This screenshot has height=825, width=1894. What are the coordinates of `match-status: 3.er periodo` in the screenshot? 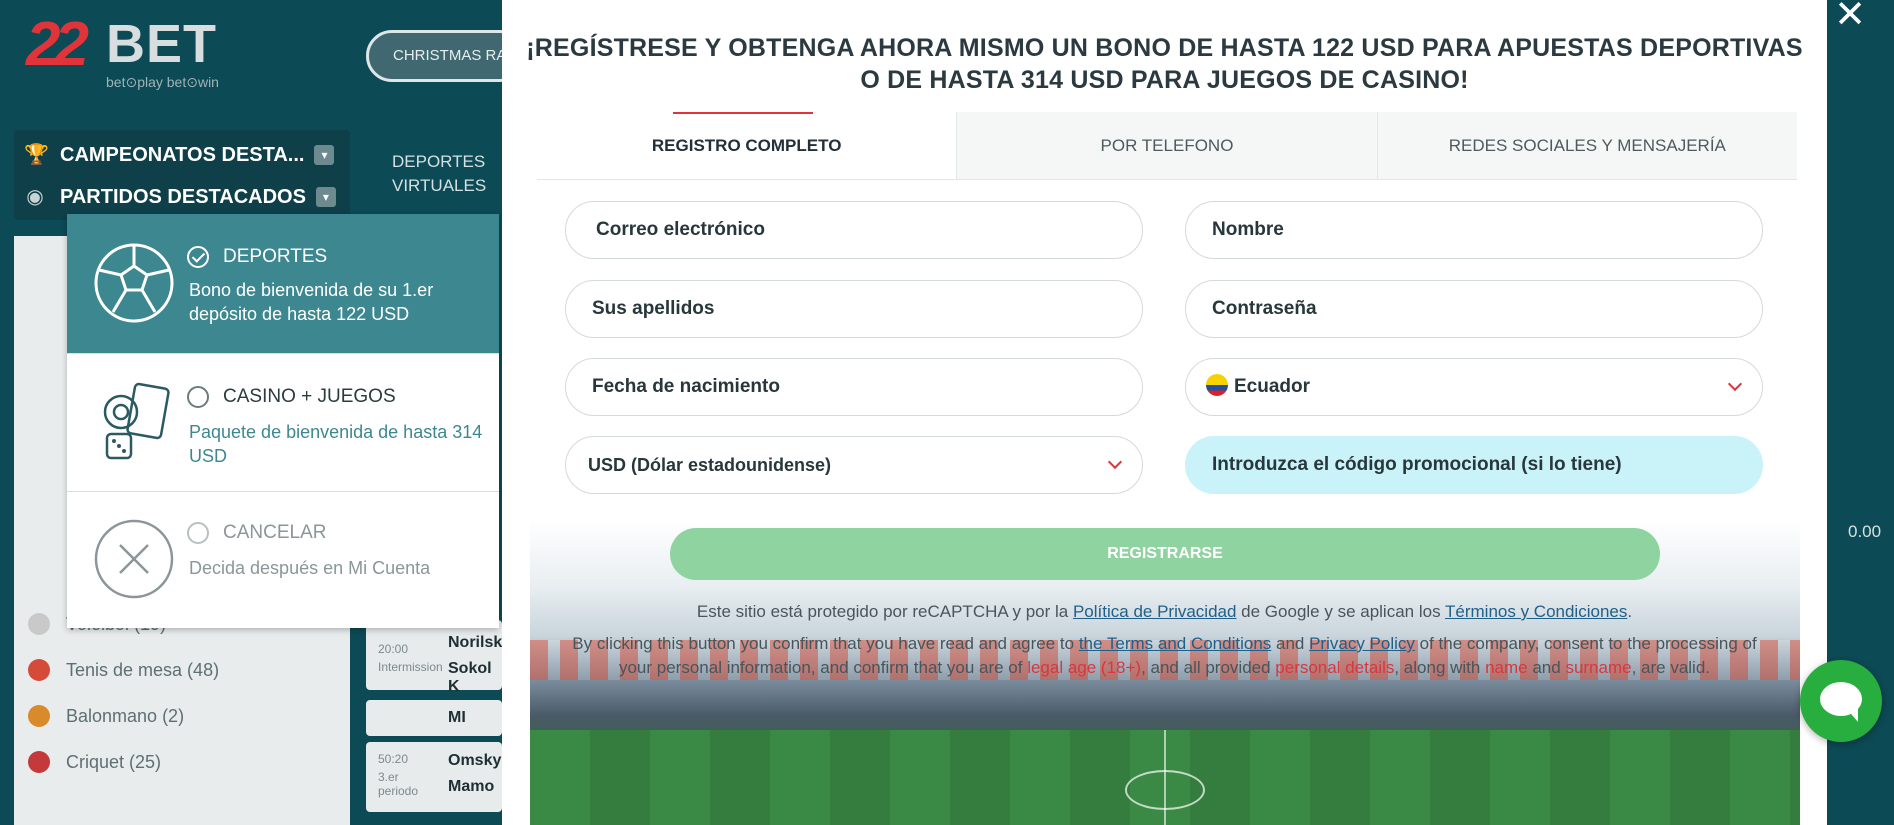 It's located at (398, 784).